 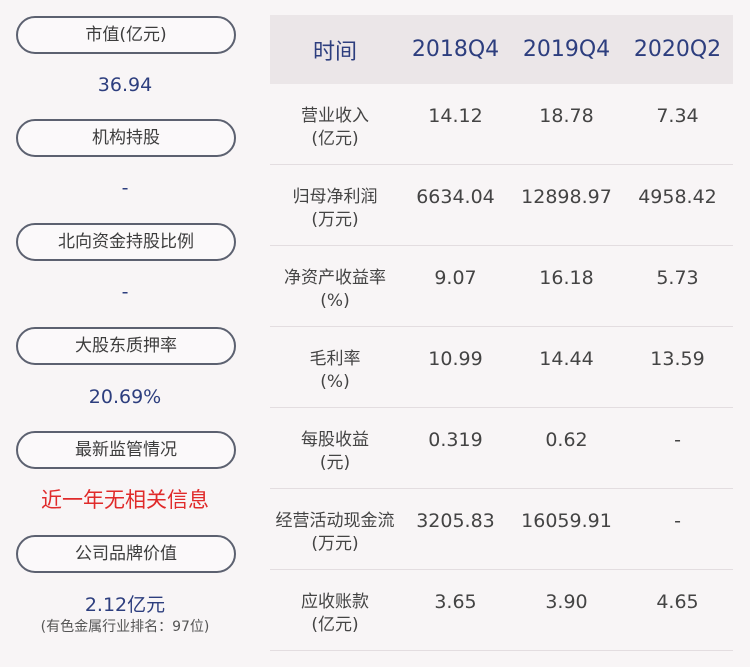 What do you see at coordinates (125, 605) in the screenshot?
I see `brand-value-value: 2.12亿元` at bounding box center [125, 605].